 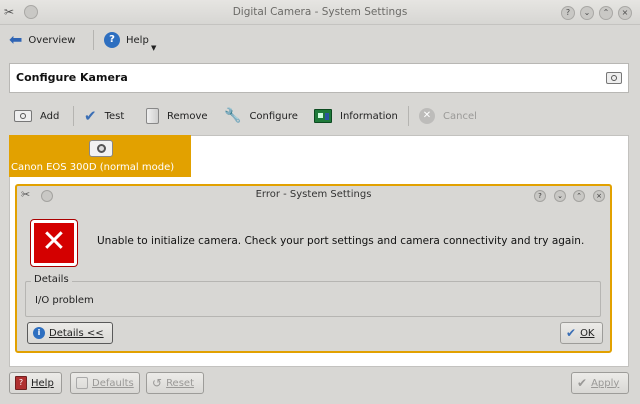 I want to click on add-label: Add, so click(x=50, y=116).